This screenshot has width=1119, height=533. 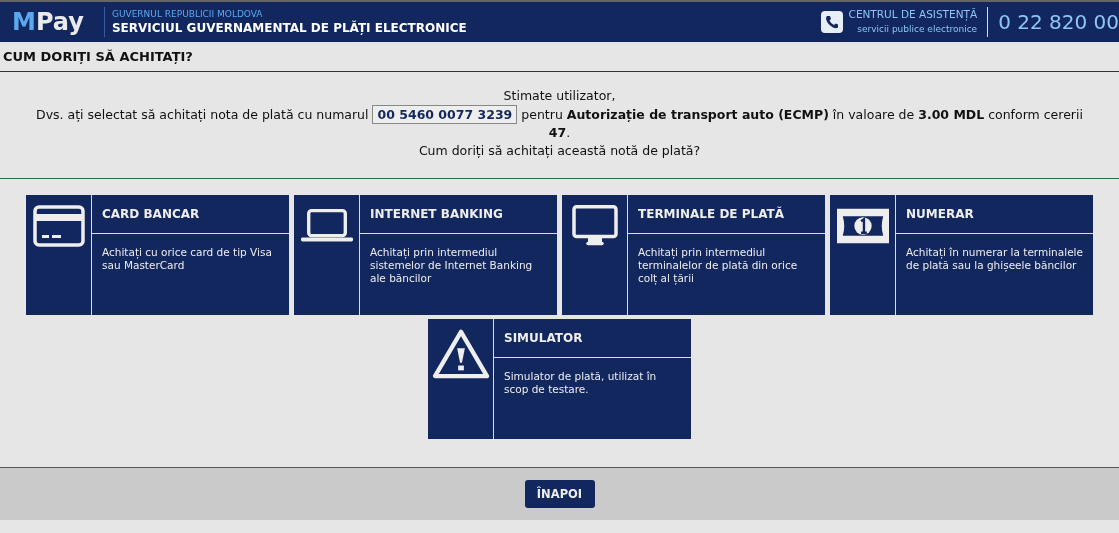 I want to click on question-text: Cum doriți să achitați această notă de plată?, so click(x=559, y=151).